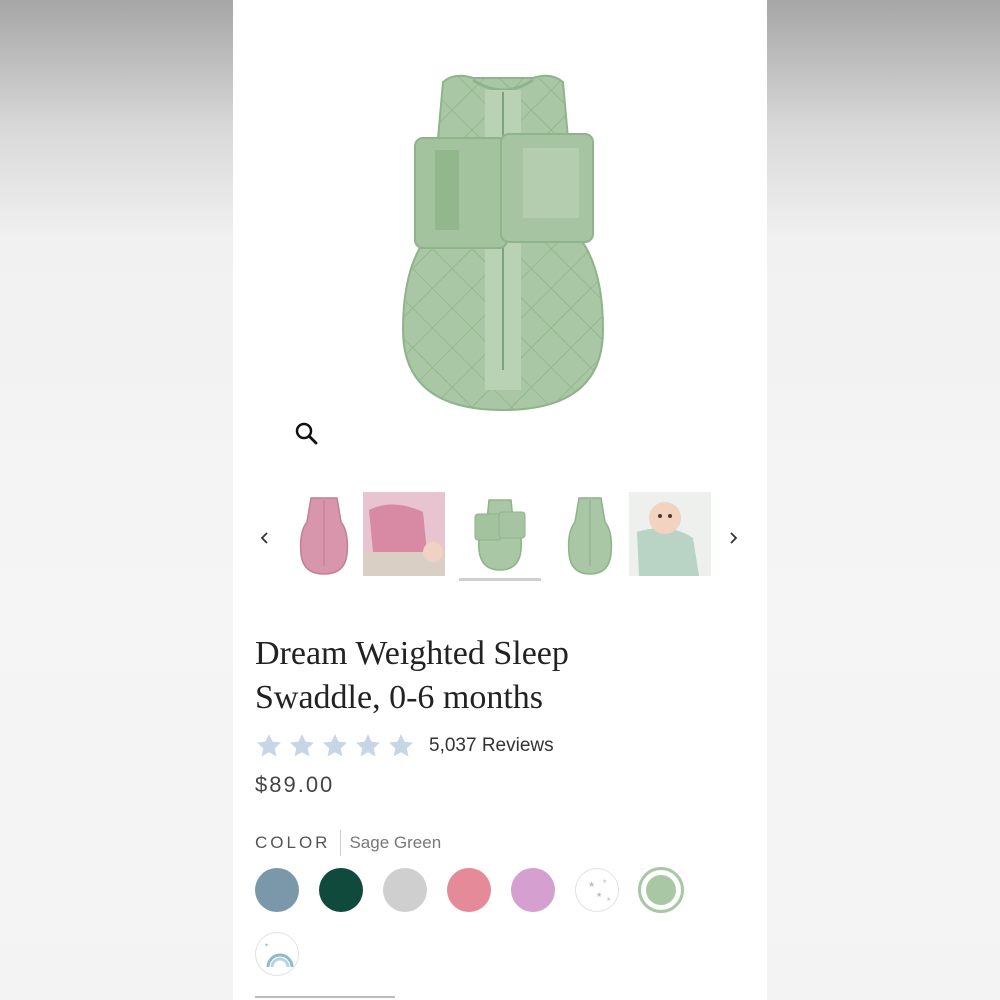 The height and width of the screenshot is (1000, 1000). Describe the element at coordinates (500, 579) in the screenshot. I see `thumbnail-active-indicator` at that location.